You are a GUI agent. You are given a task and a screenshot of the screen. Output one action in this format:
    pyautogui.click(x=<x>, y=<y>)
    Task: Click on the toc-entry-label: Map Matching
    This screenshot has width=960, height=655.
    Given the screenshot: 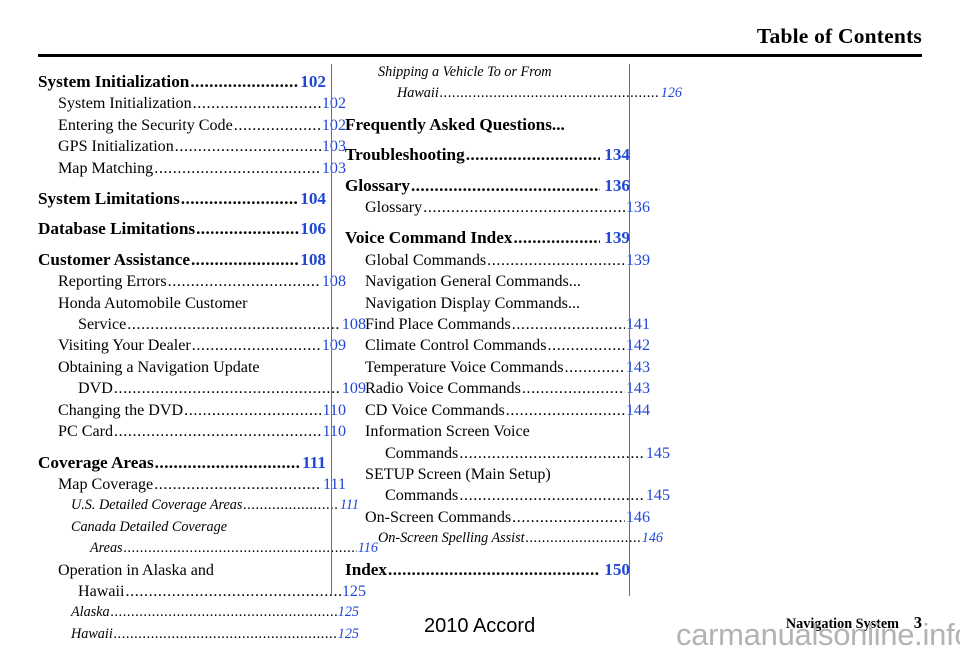 What is the action you would take?
    pyautogui.click(x=106, y=168)
    